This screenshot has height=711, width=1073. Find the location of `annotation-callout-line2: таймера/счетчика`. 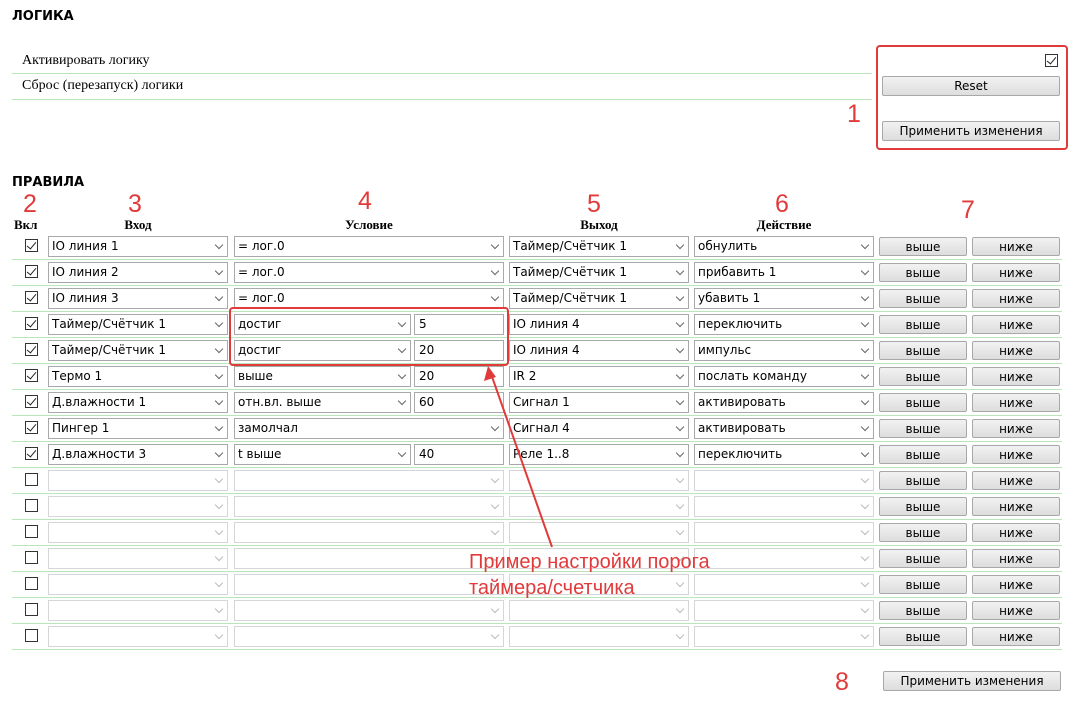

annotation-callout-line2: таймера/счетчика is located at coordinates (552, 588).